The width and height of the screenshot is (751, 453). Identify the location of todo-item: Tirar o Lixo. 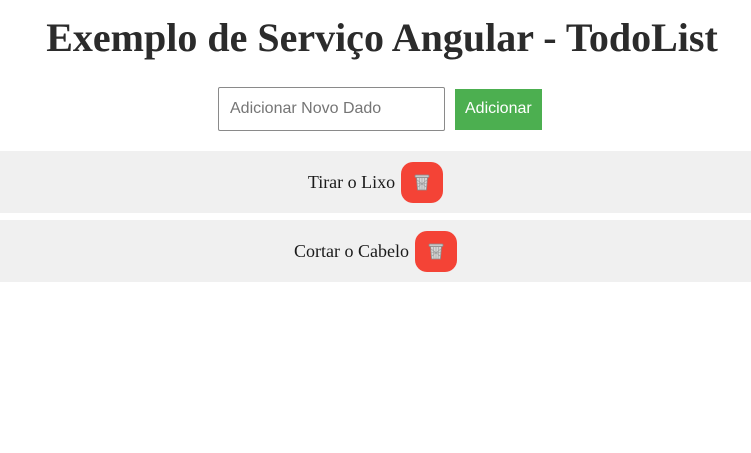
(375, 182).